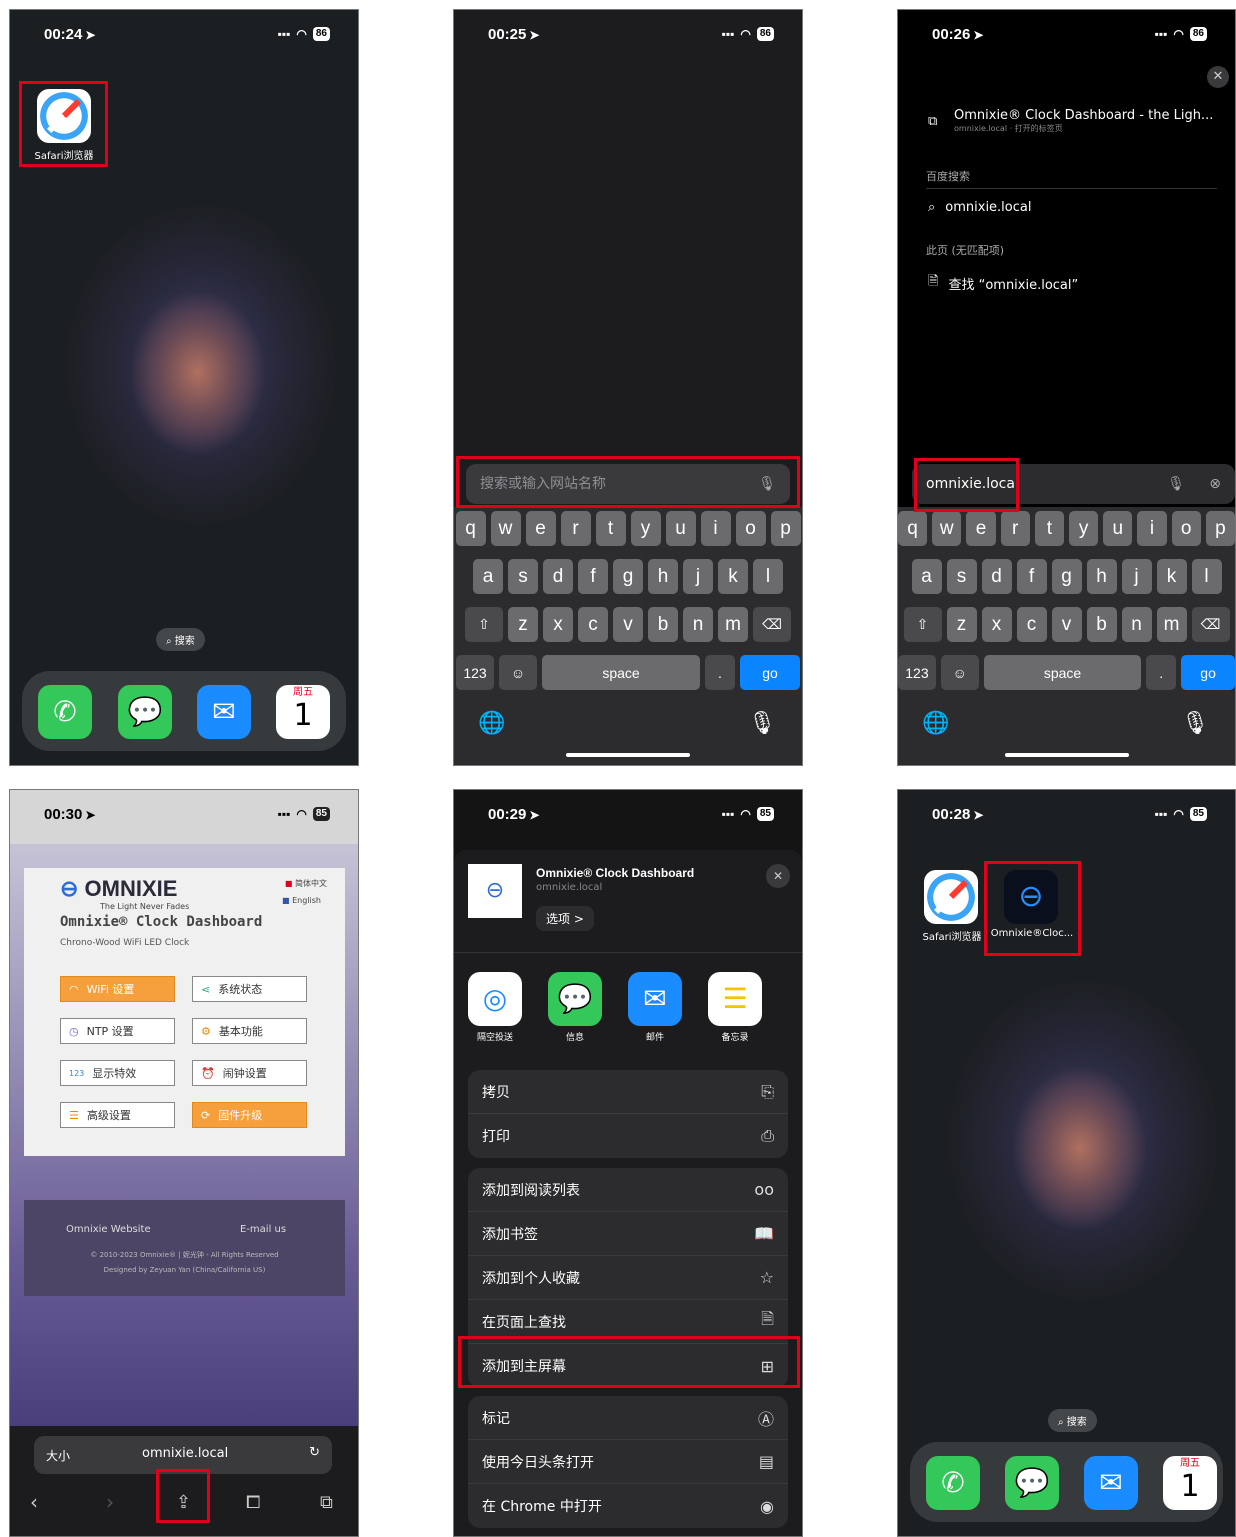  I want to click on key-t: t, so click(1049, 528).